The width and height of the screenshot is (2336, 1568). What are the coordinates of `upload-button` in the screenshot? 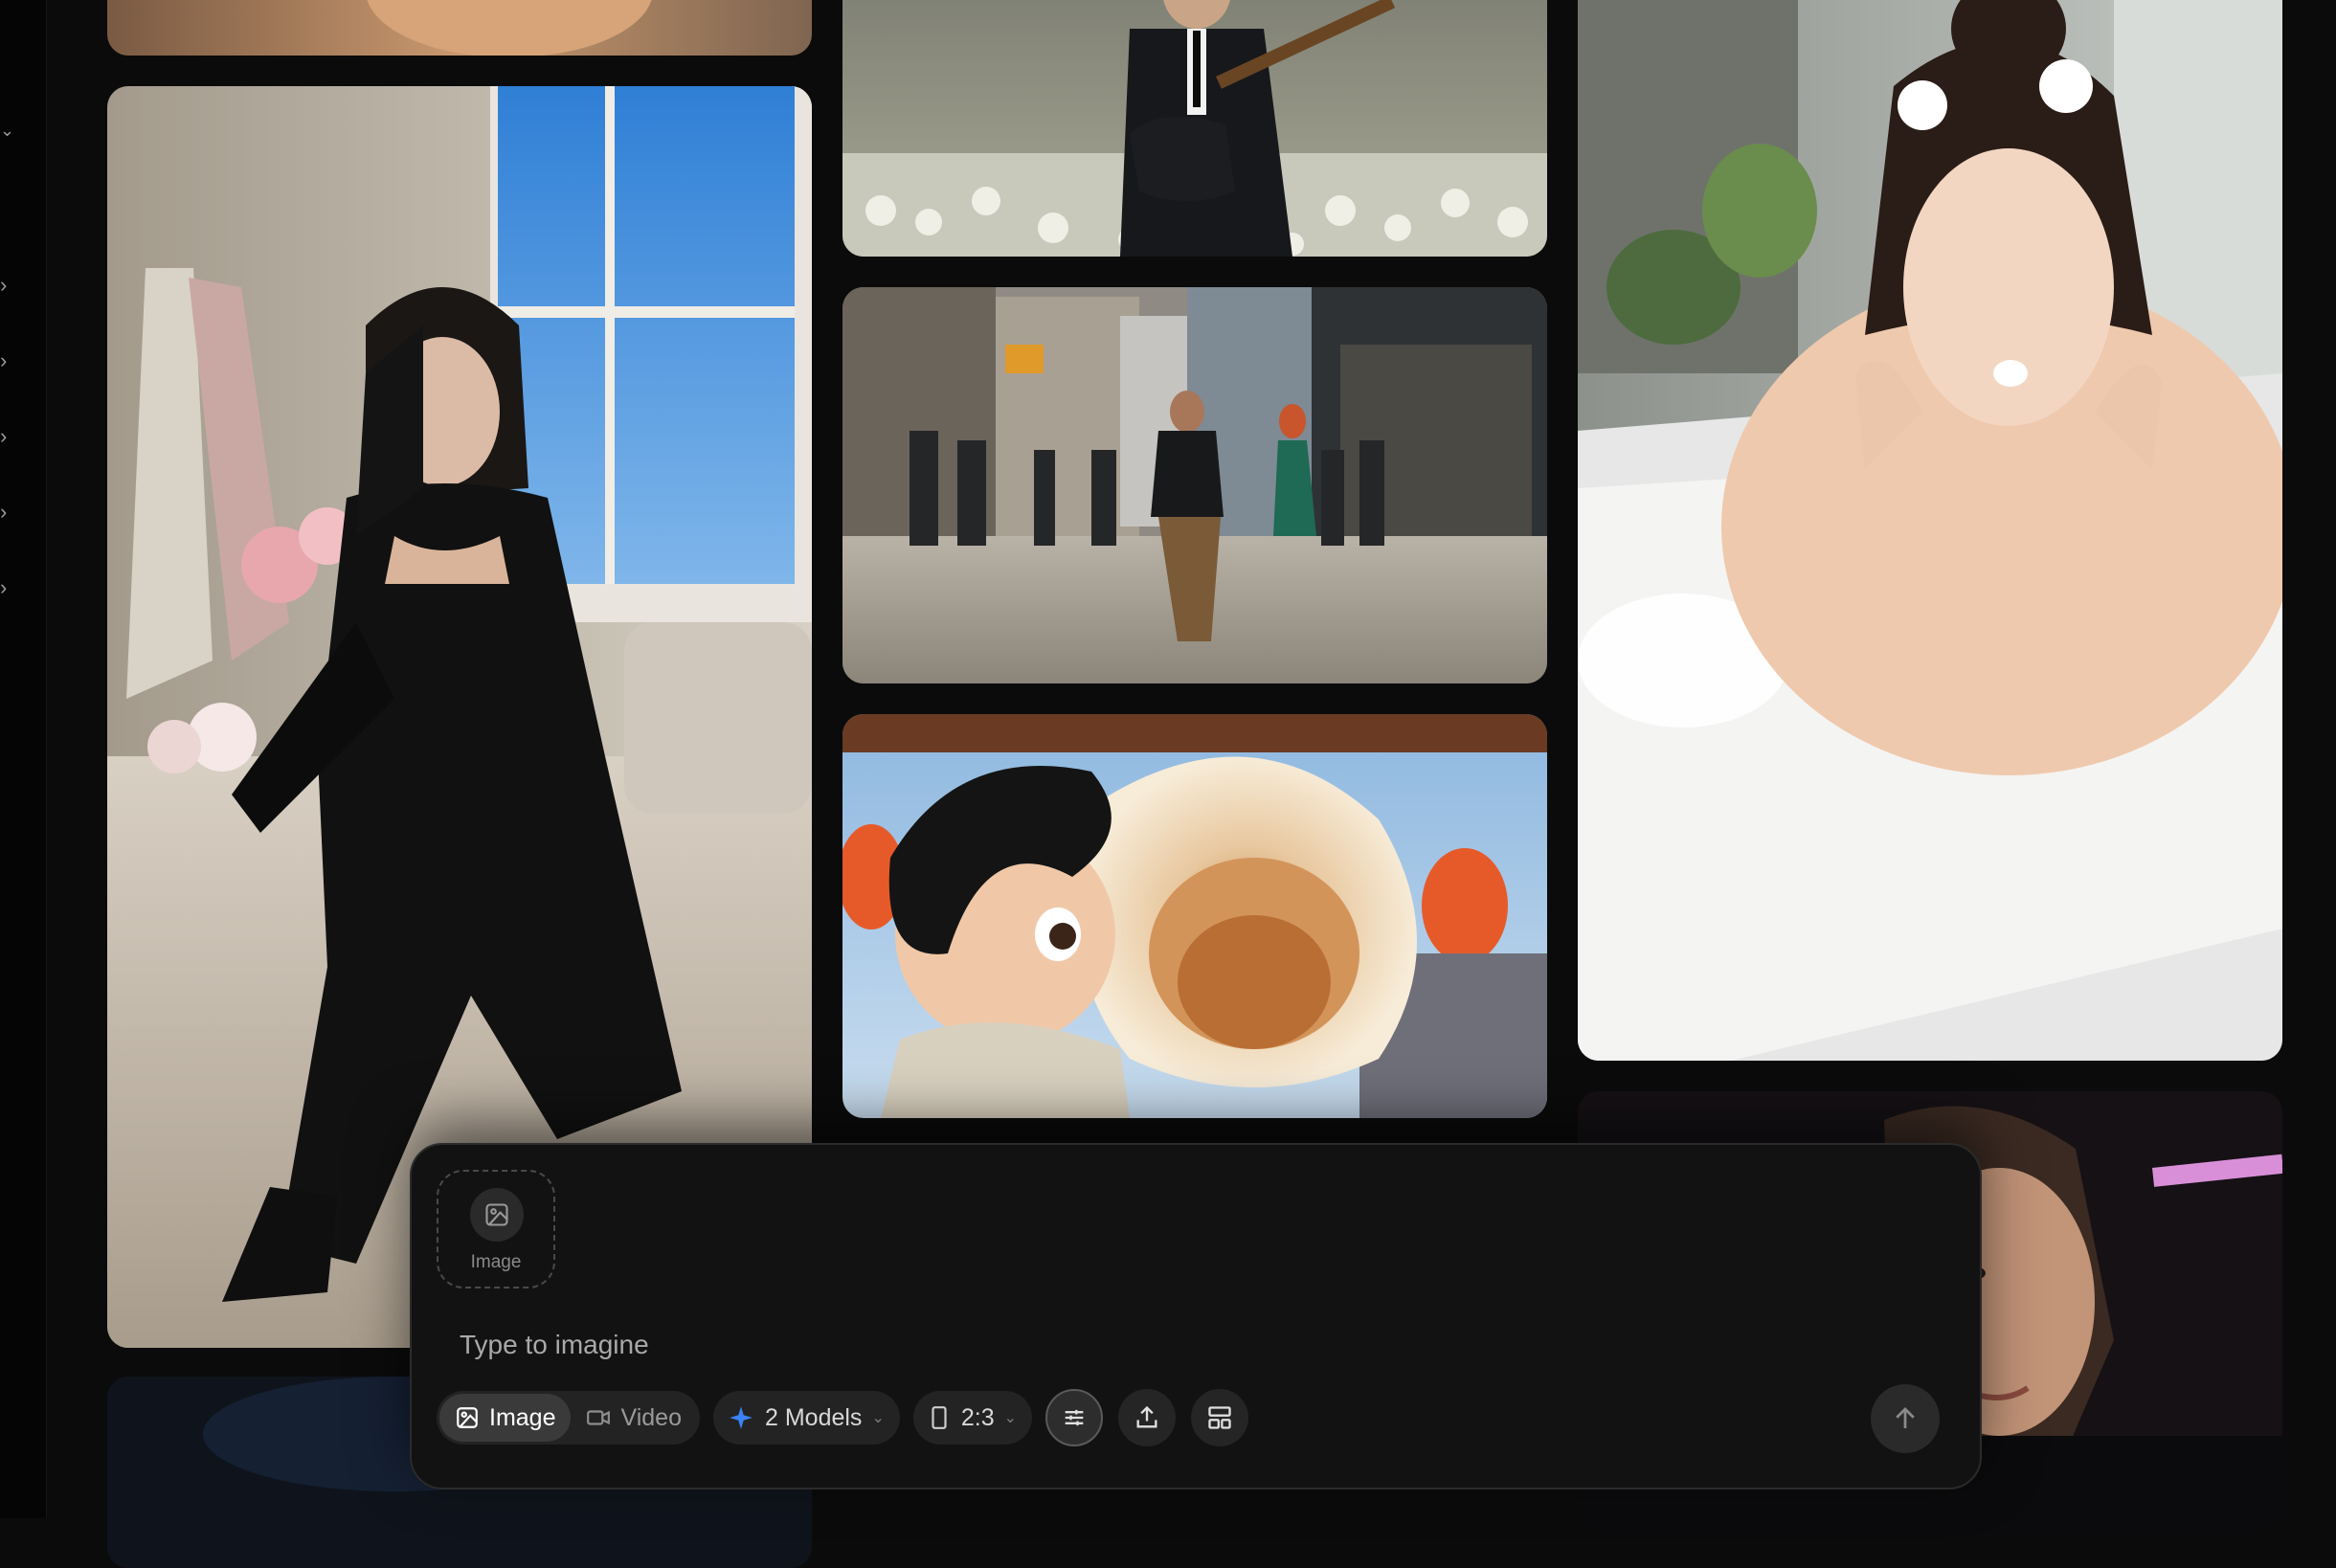 It's located at (1147, 1417).